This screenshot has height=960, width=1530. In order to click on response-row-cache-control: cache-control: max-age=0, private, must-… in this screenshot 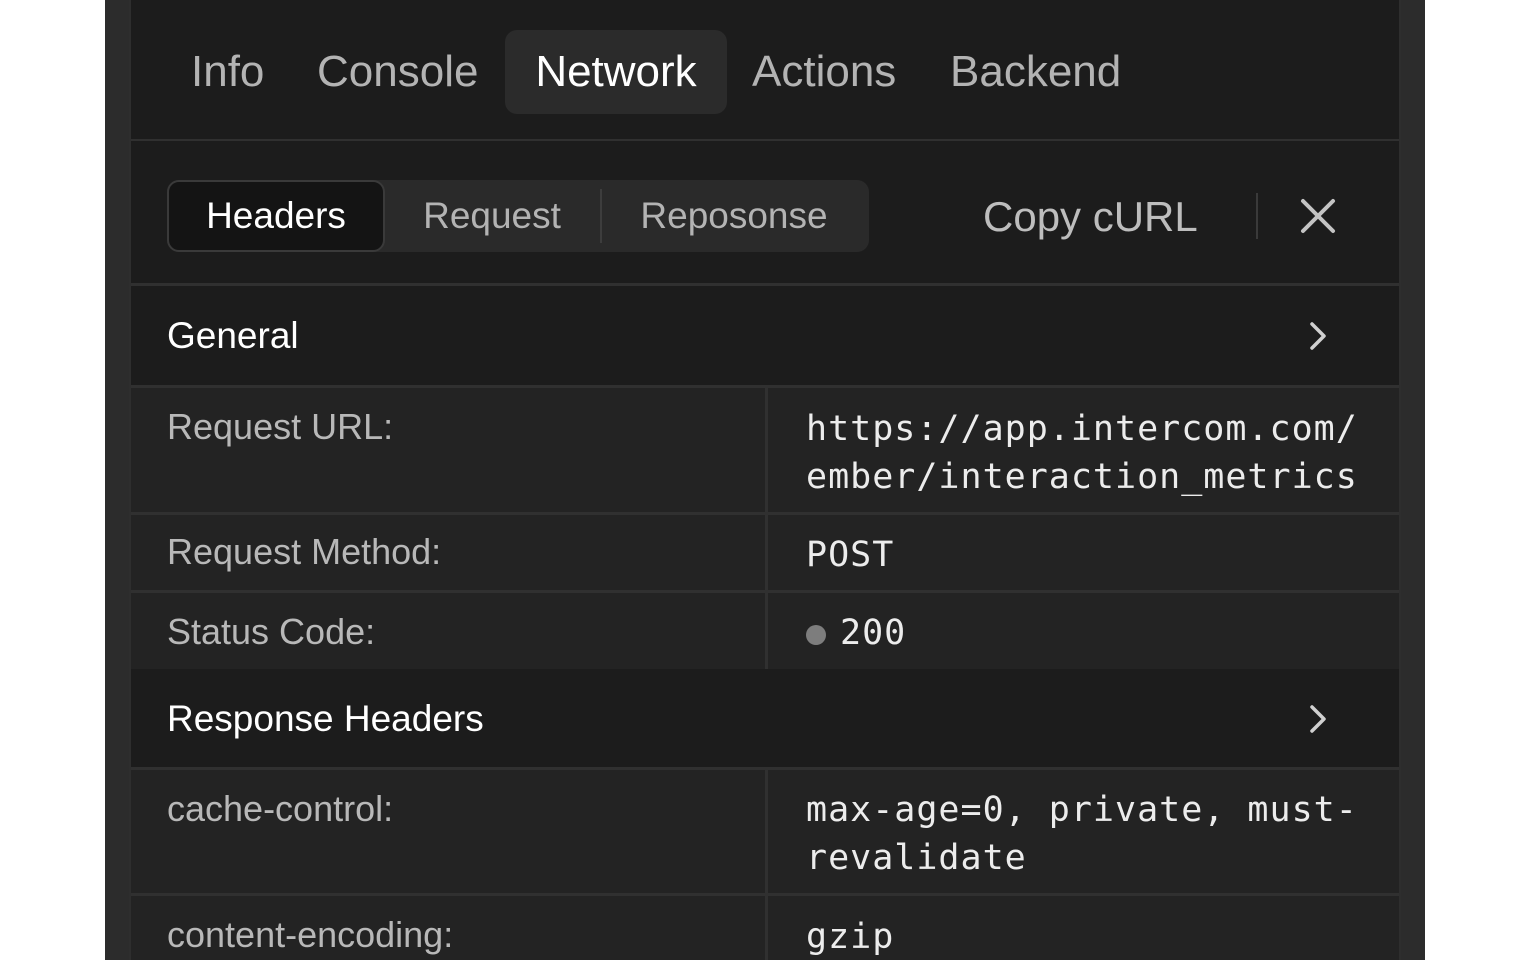, I will do `click(765, 830)`.